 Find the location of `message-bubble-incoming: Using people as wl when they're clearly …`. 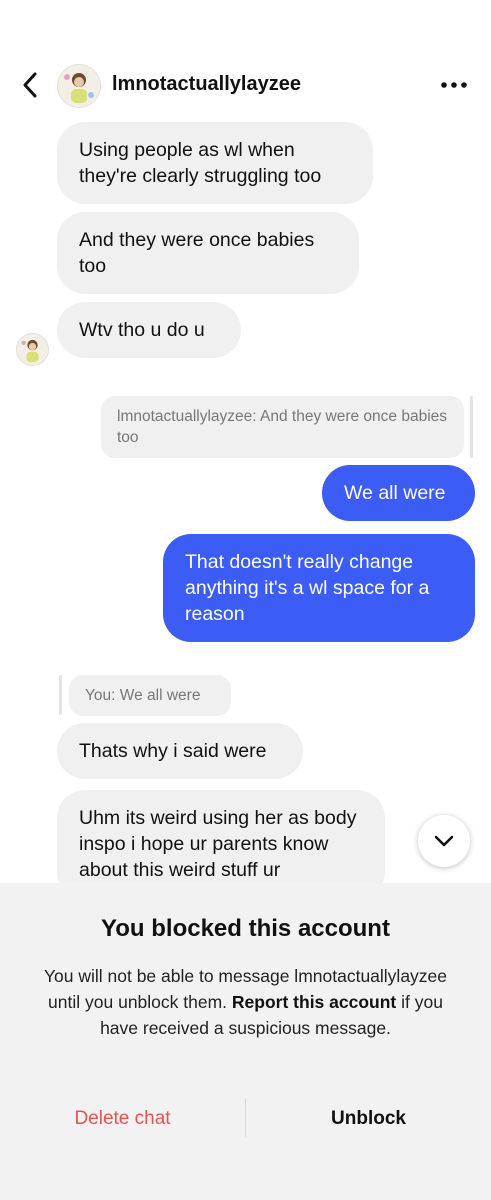

message-bubble-incoming: Using people as wl when they're clearly … is located at coordinates (215, 163).